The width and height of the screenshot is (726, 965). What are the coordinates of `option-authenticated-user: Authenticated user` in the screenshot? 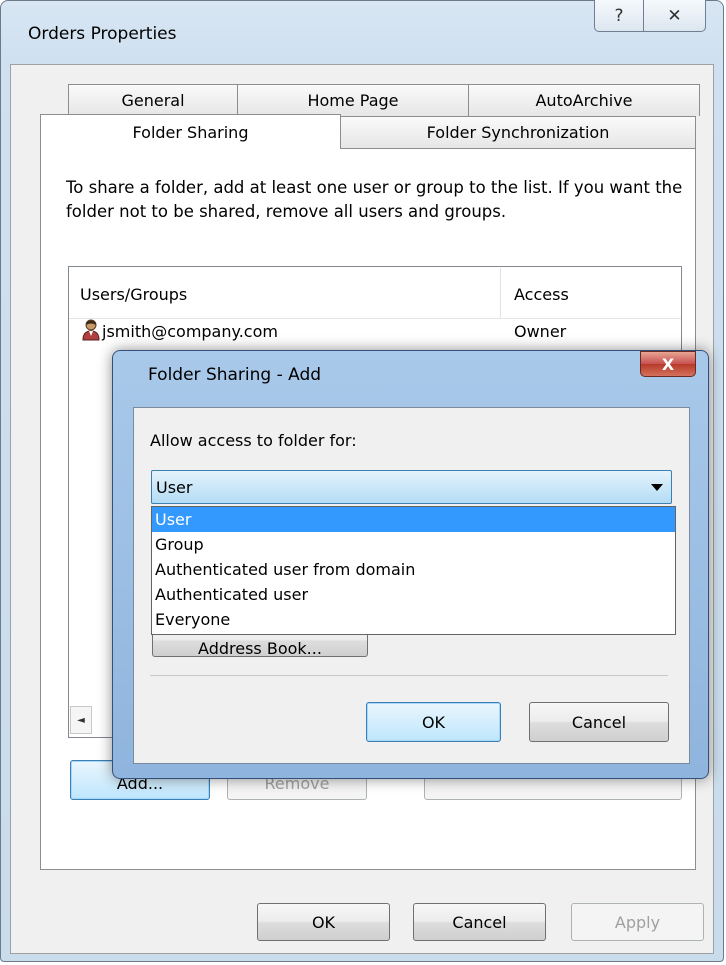 It's located at (413, 594).